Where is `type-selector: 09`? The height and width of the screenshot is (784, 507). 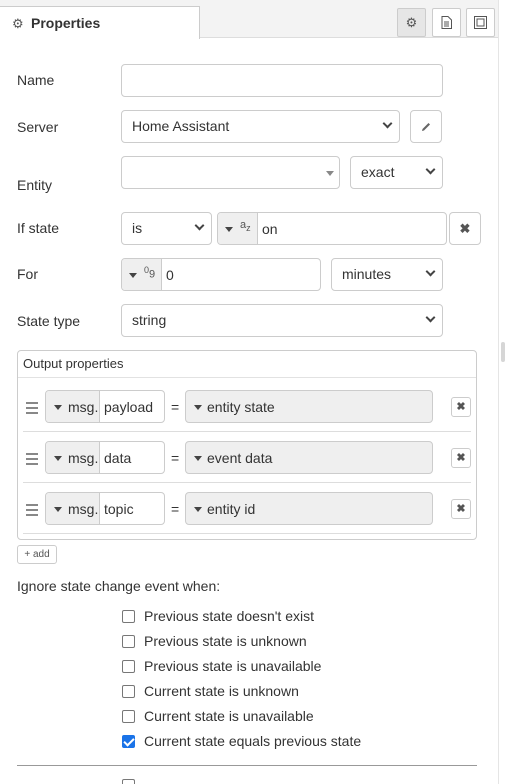
type-selector: 09 is located at coordinates (142, 274).